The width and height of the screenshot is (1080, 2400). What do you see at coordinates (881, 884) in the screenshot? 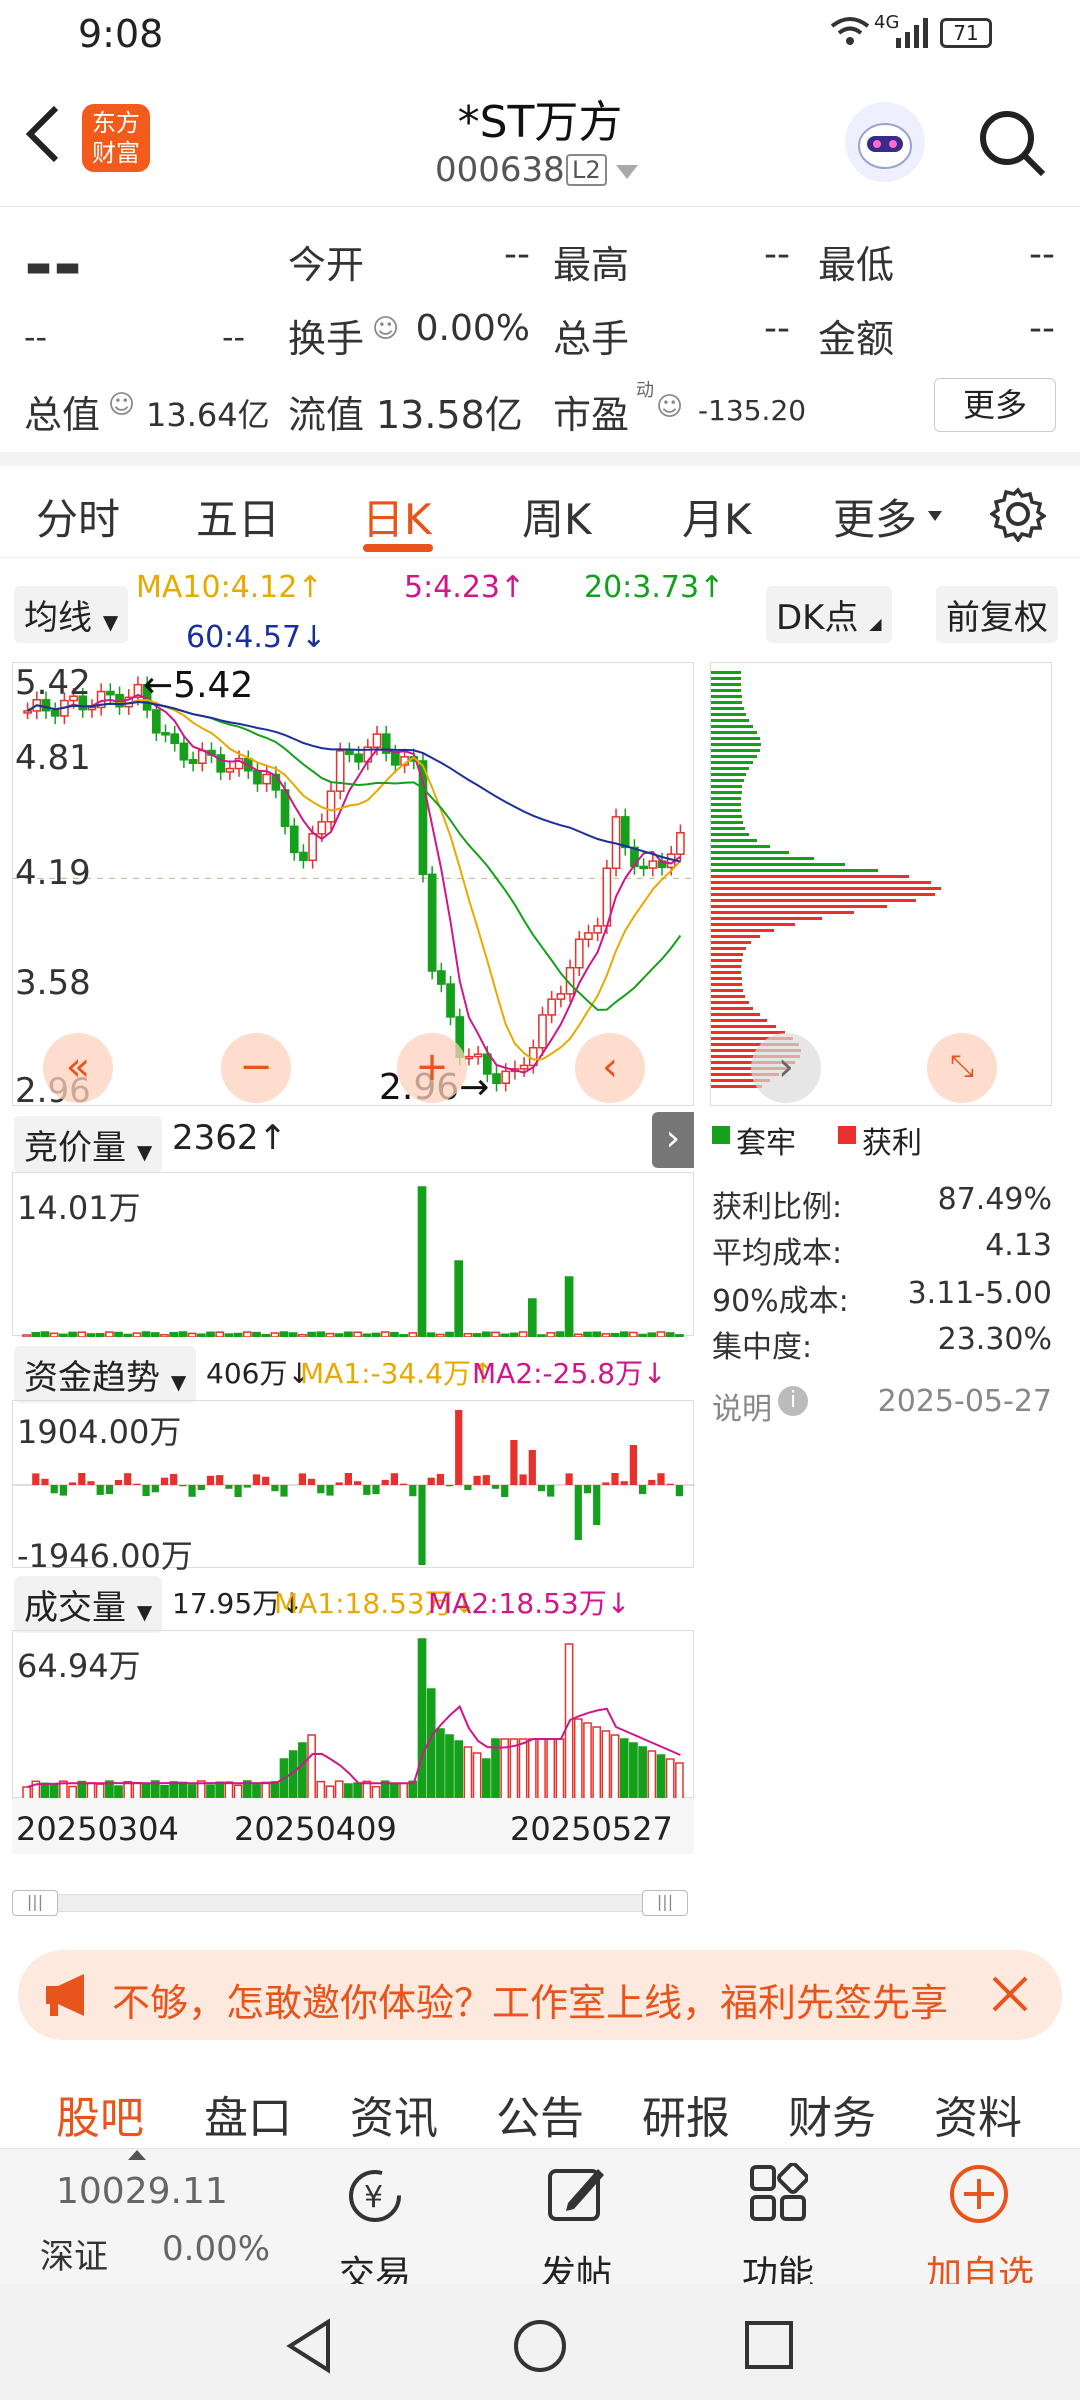
I see `chip-distribution-chart: › ⤡` at bounding box center [881, 884].